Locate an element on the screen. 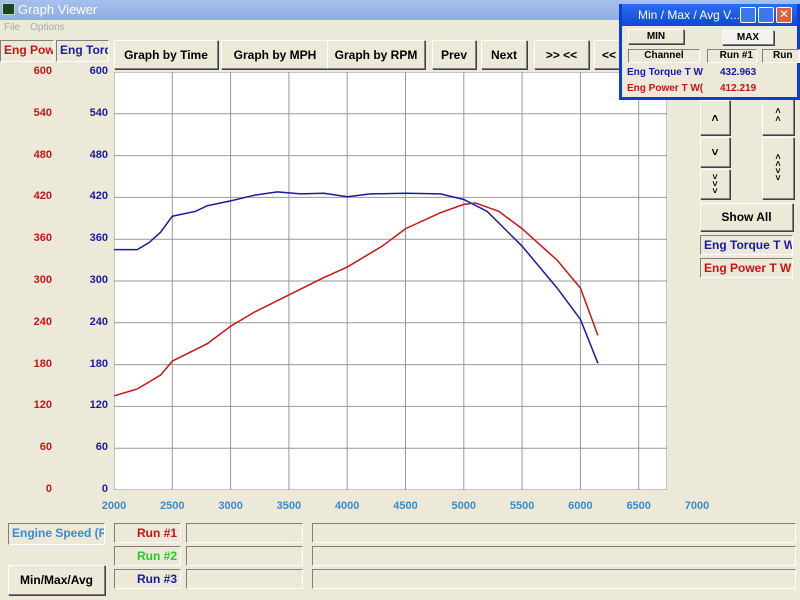 The width and height of the screenshot is (800, 600). chevron-up-icon: ˄ is located at coordinates (715, 117).